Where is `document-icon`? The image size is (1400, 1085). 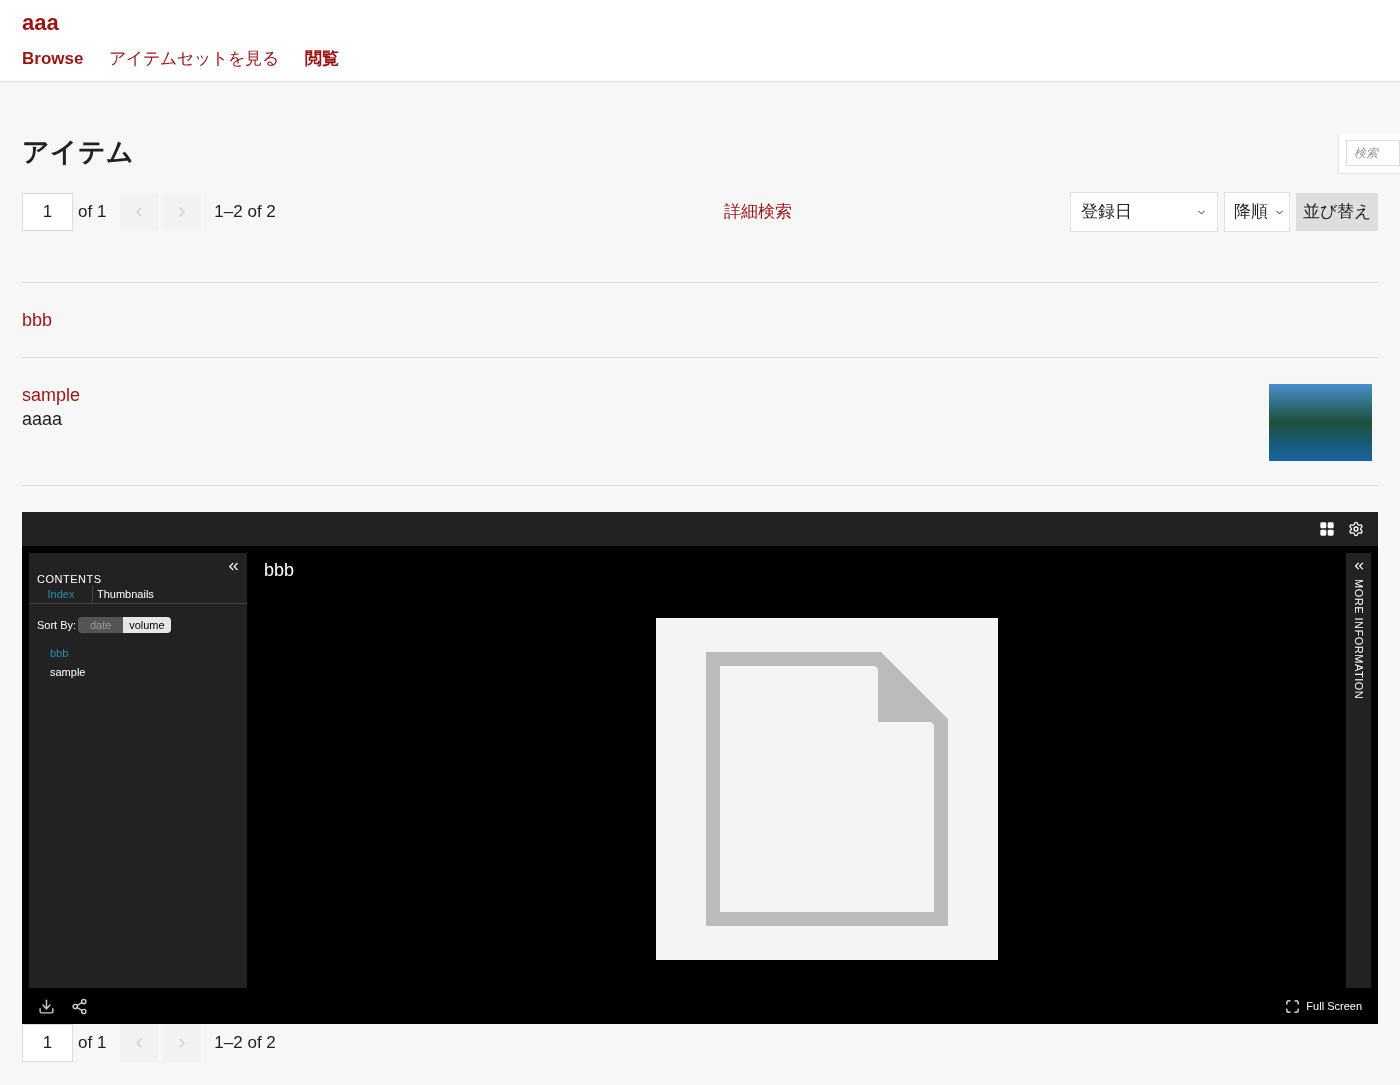 document-icon is located at coordinates (827, 789).